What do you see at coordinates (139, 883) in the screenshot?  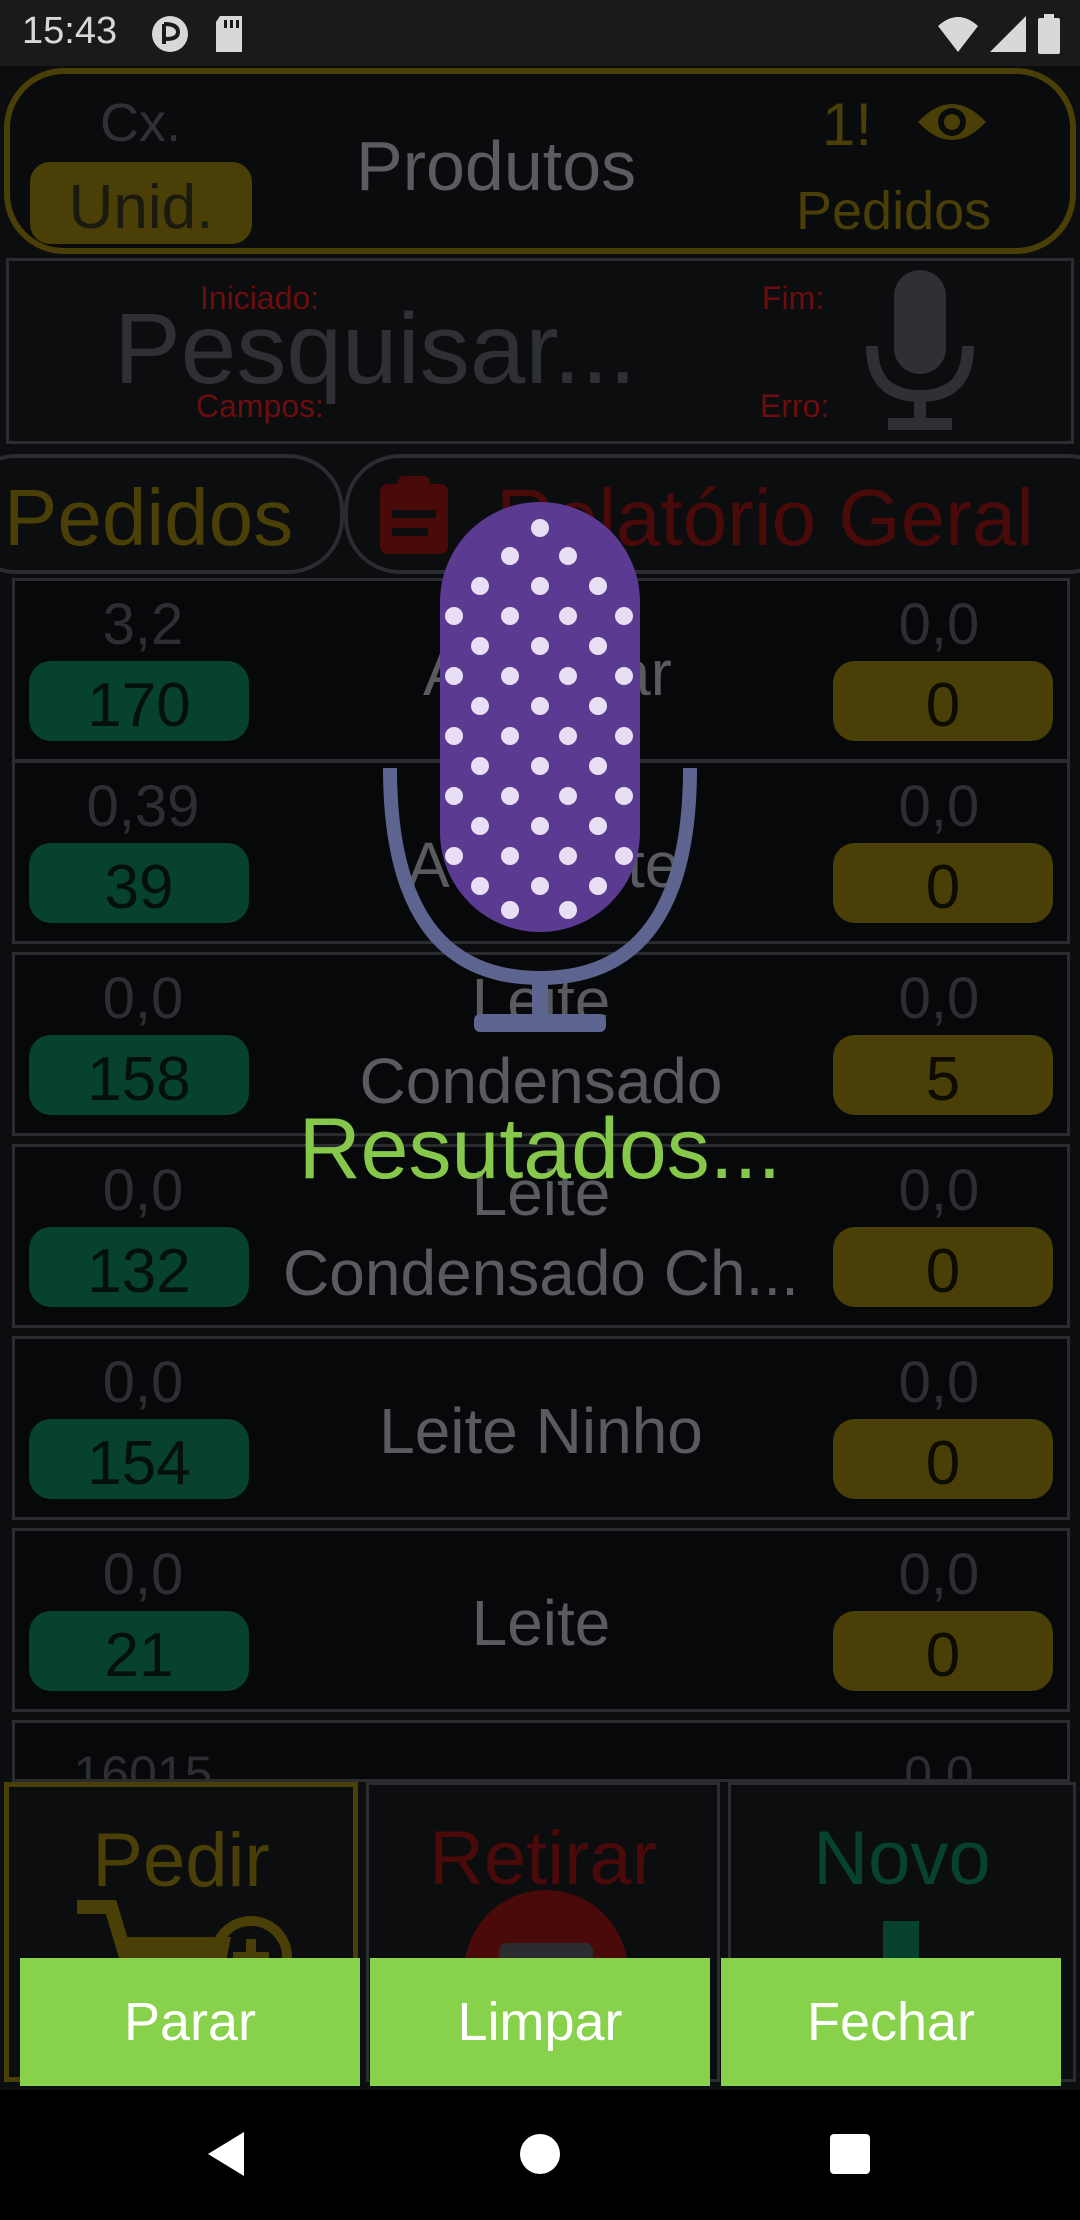 I see `stock-unit-badge: 39` at bounding box center [139, 883].